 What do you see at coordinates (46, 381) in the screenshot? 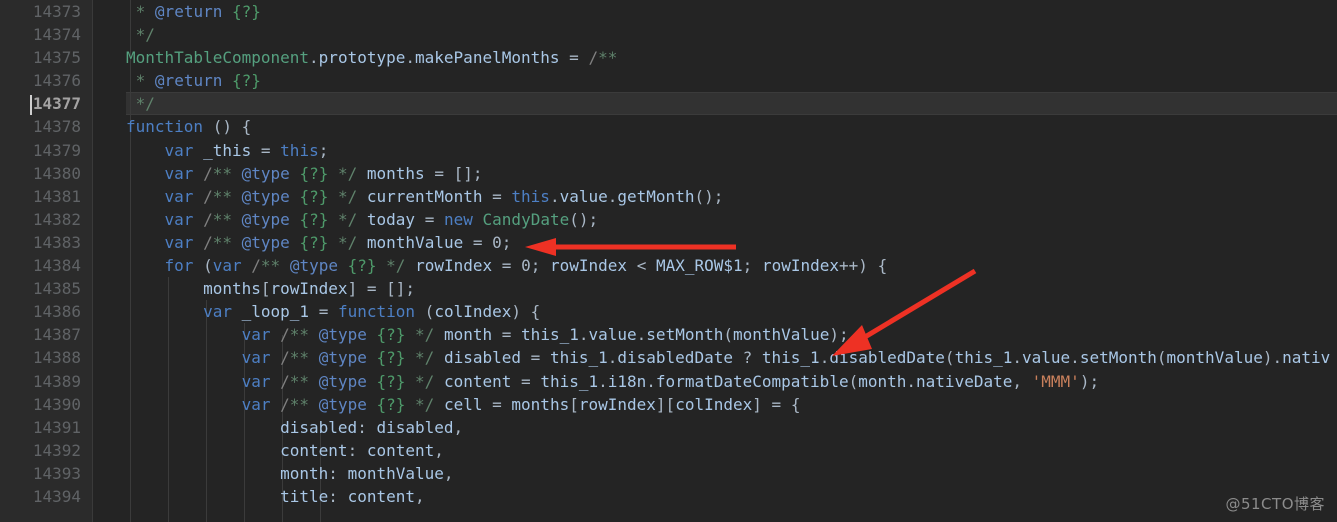
I see `line-number: 14389` at bounding box center [46, 381].